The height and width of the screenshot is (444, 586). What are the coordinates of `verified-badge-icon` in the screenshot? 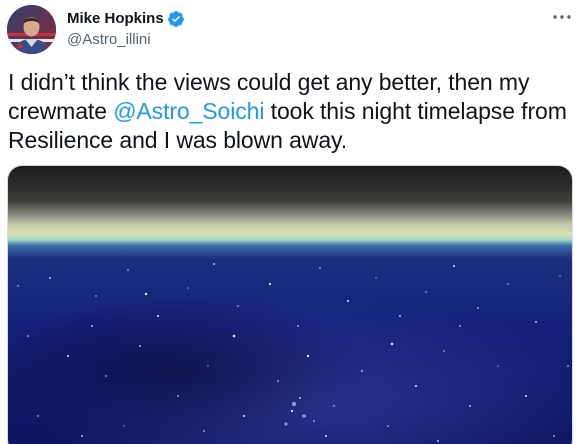 It's located at (176, 19).